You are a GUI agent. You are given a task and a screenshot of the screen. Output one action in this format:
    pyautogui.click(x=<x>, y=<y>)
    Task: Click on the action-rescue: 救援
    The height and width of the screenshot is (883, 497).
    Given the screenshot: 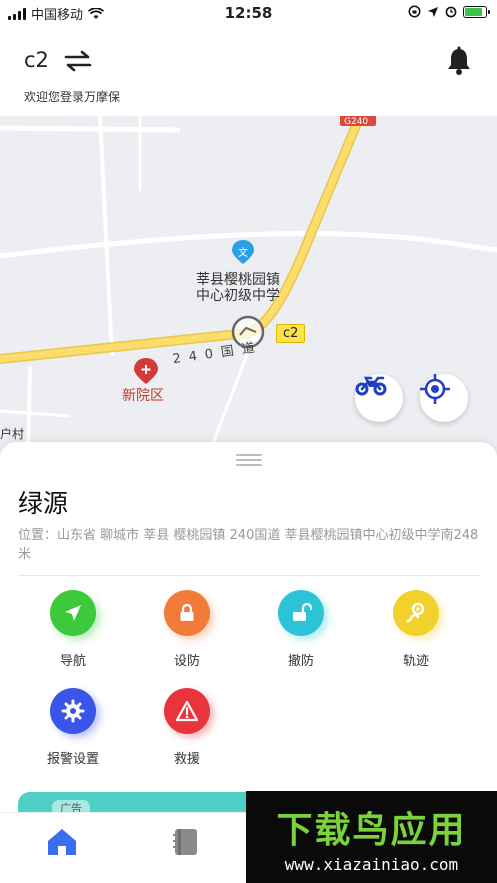 What is the action you would take?
    pyautogui.click(x=187, y=727)
    